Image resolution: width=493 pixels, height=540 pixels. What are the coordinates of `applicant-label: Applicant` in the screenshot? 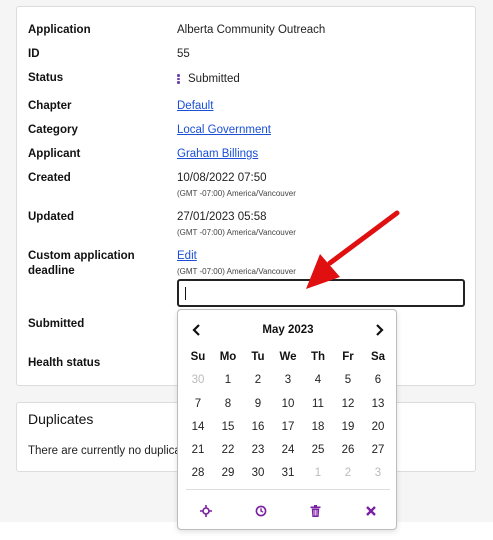 It's located at (54, 154).